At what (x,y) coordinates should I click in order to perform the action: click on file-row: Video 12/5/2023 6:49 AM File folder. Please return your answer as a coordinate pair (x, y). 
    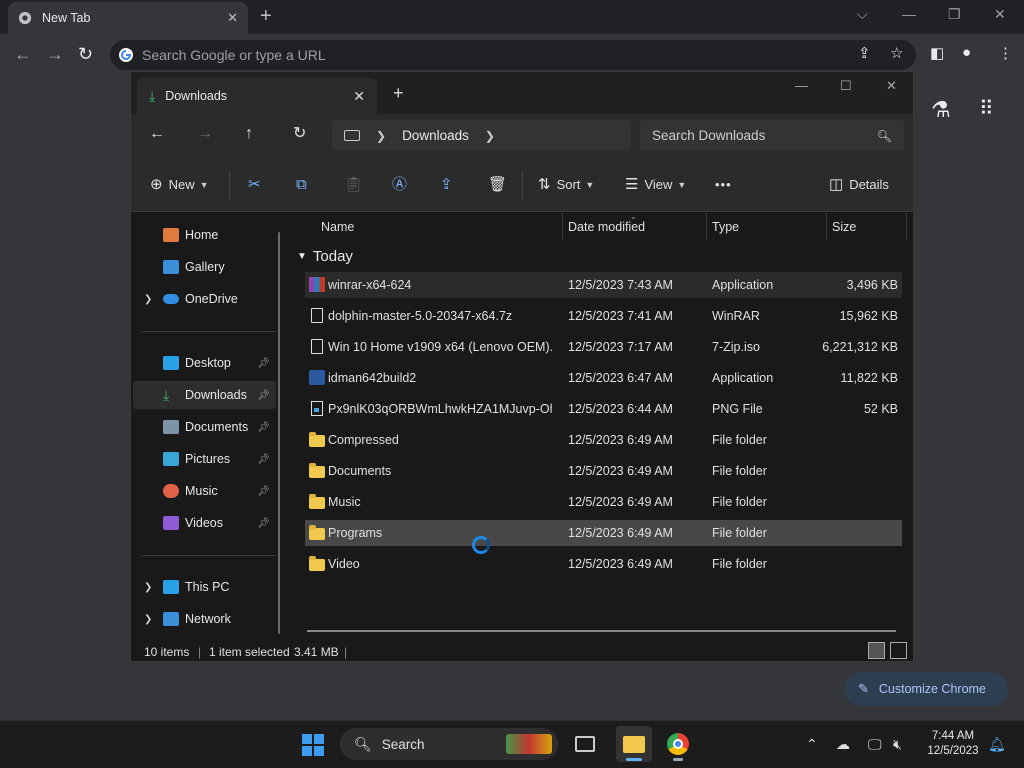
    Looking at the image, I should click on (603, 564).